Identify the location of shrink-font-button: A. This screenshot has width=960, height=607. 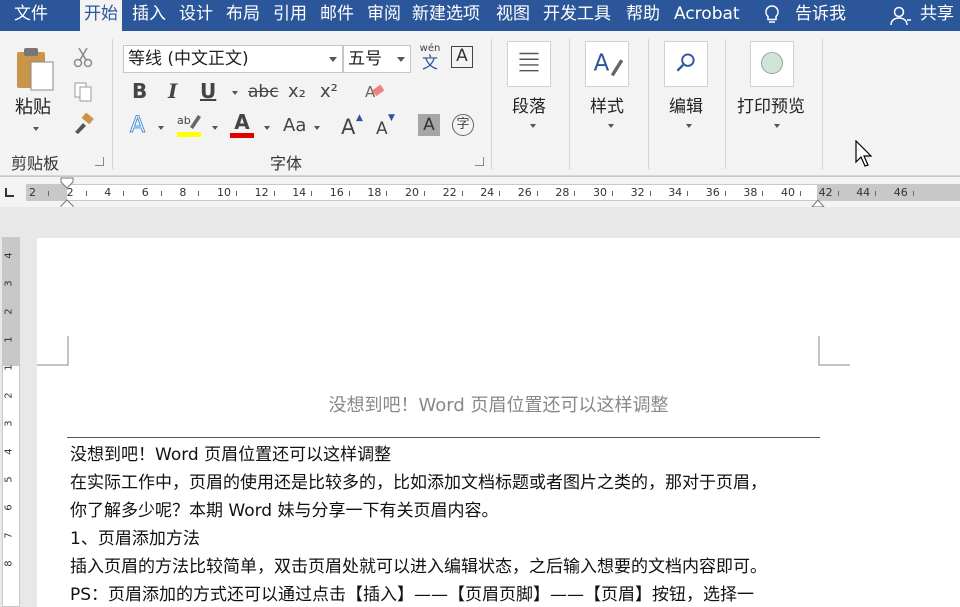
(382, 129).